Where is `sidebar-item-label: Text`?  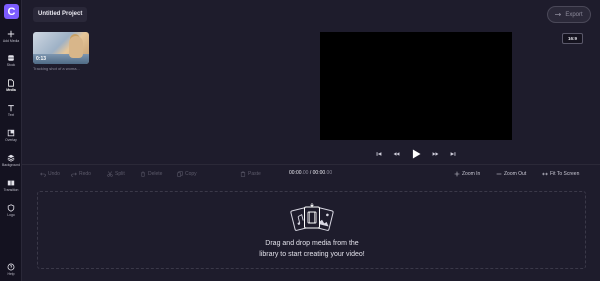
sidebar-item-label: Text is located at coordinates (11, 115).